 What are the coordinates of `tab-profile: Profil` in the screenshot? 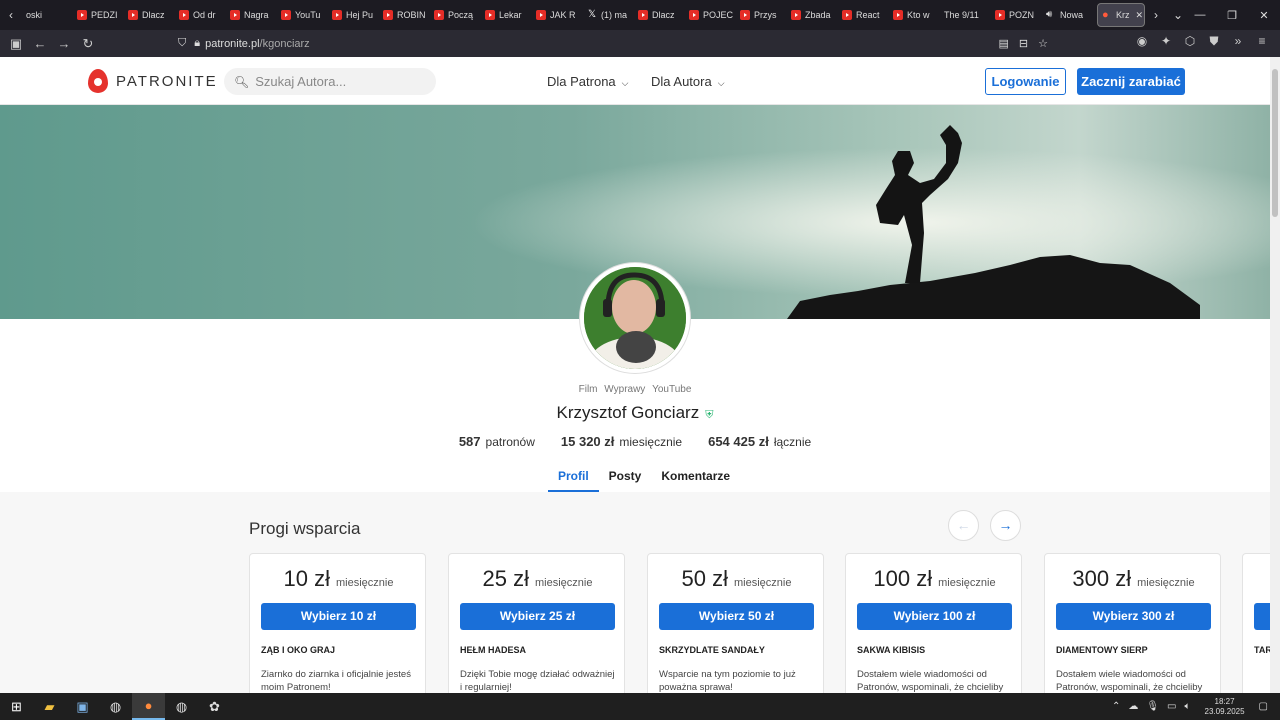 It's located at (573, 479).